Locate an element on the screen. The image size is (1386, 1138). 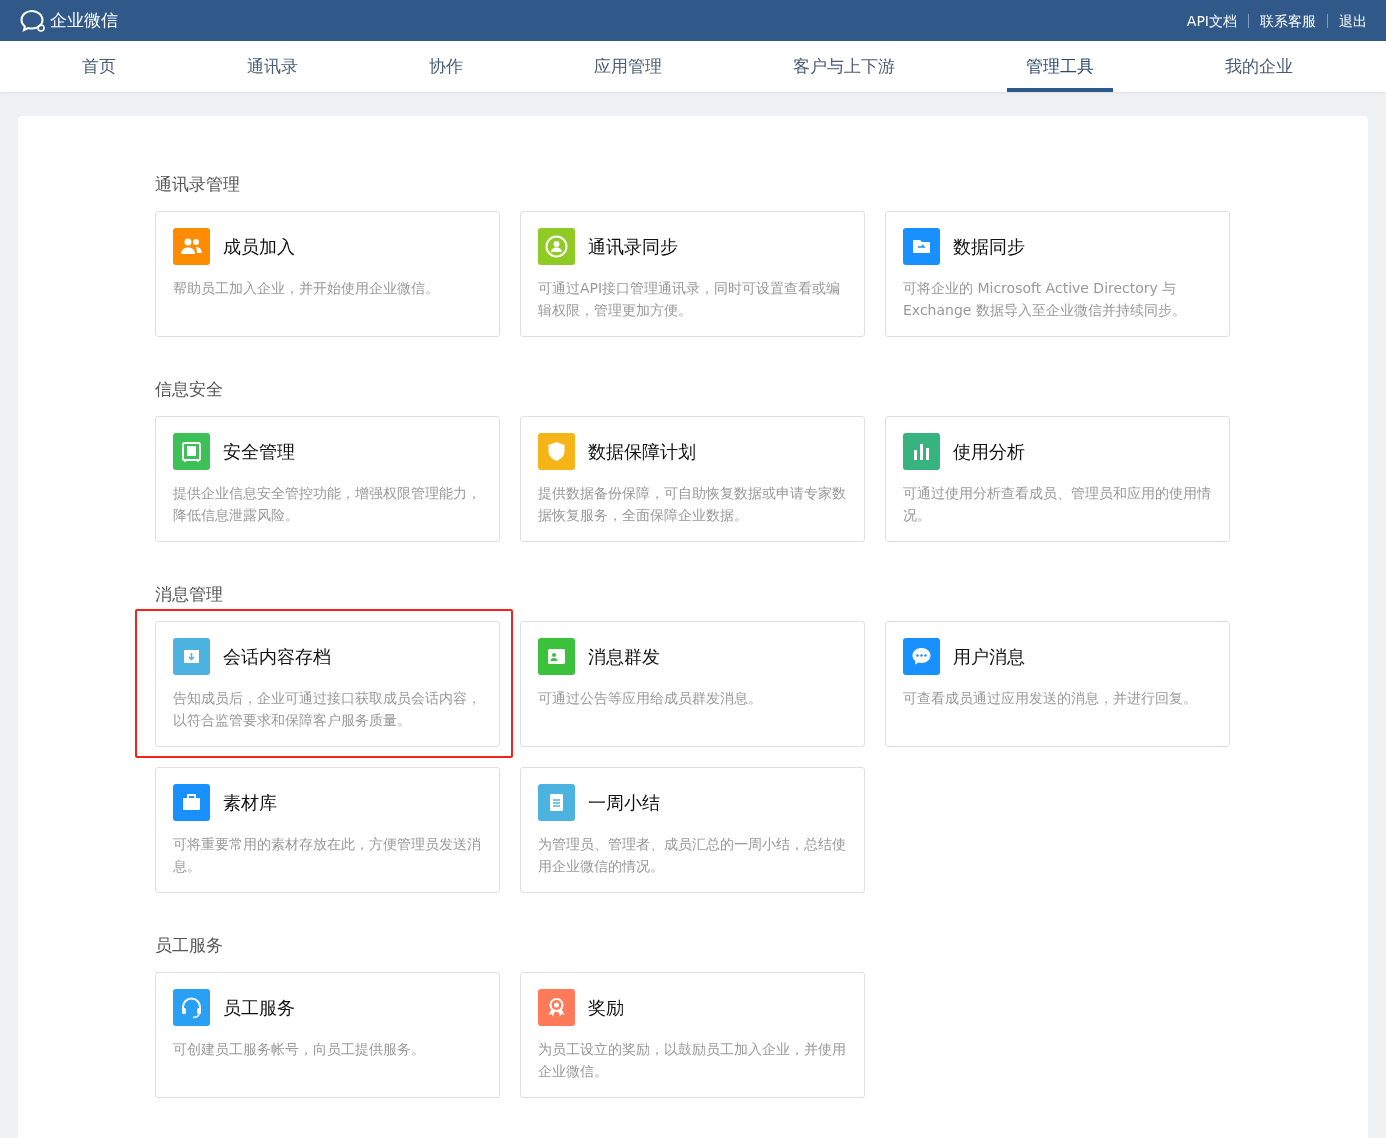
card-title: 消息群发 is located at coordinates (624, 656).